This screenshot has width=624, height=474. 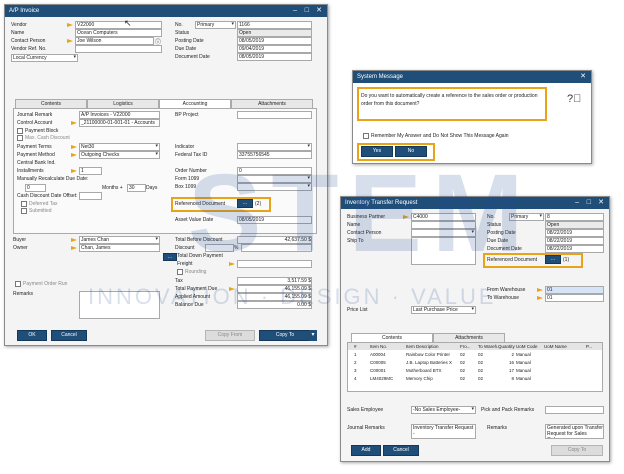 What do you see at coordinates (32, 335) in the screenshot?
I see `ok-button: OK` at bounding box center [32, 335].